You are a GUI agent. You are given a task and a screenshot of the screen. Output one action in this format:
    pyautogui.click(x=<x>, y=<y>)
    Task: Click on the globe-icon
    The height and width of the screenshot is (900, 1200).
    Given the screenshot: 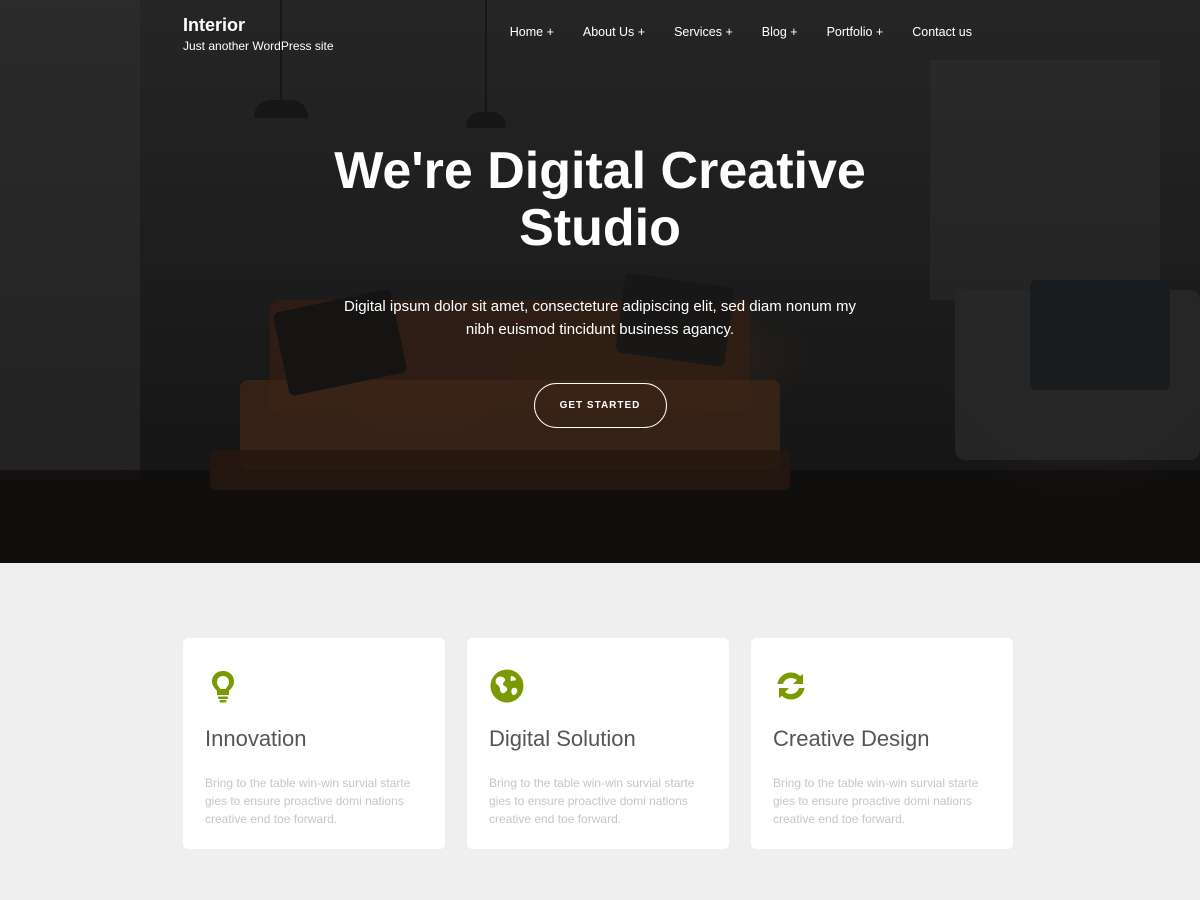 What is the action you would take?
    pyautogui.click(x=507, y=686)
    